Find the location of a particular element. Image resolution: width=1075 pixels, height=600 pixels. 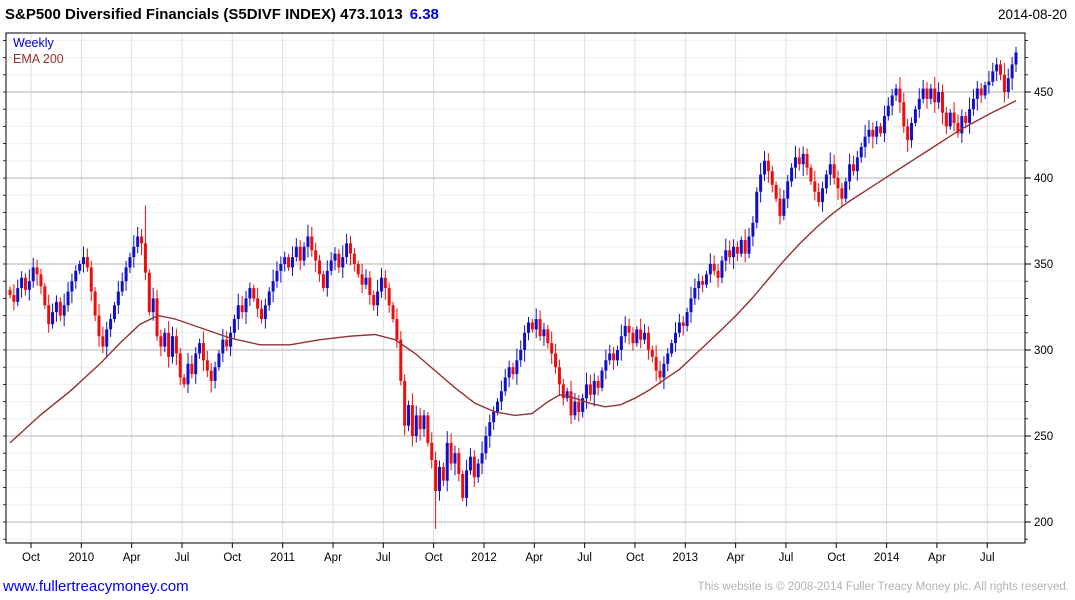

svg-text: 2011 is located at coordinates (282, 558).